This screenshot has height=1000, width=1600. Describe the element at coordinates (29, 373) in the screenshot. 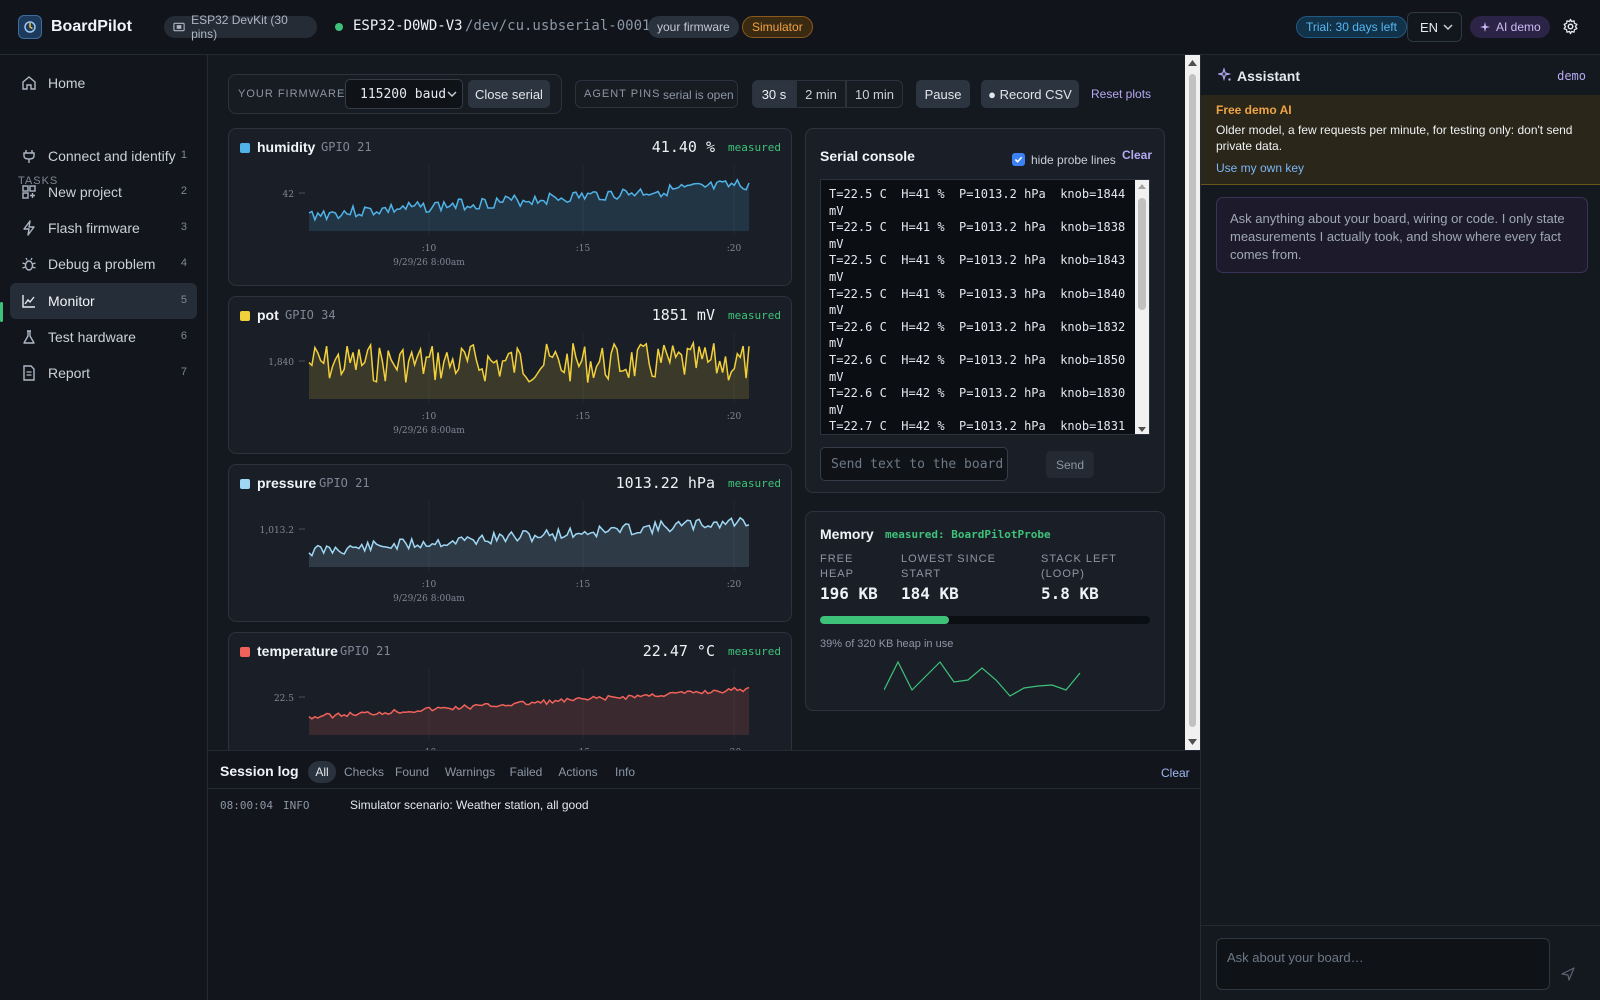

I see `document-icon` at that location.